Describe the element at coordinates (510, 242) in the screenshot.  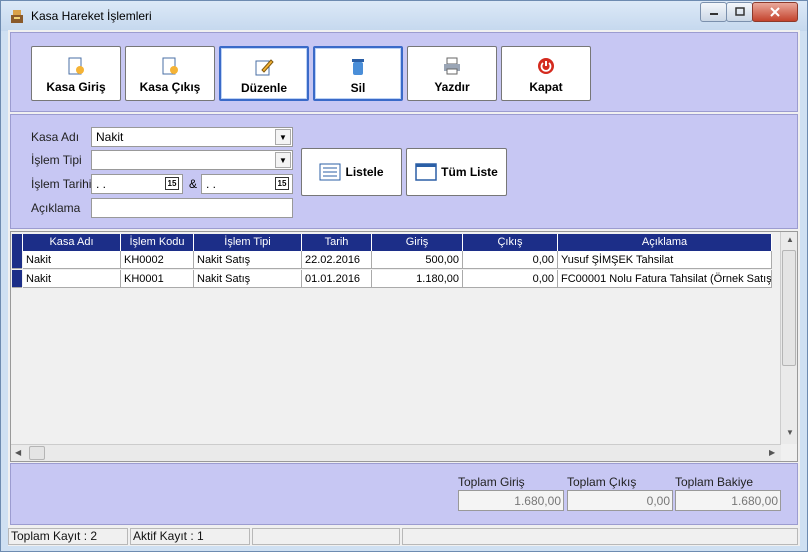
I see `column-header-cikis: Çıkış` at that location.